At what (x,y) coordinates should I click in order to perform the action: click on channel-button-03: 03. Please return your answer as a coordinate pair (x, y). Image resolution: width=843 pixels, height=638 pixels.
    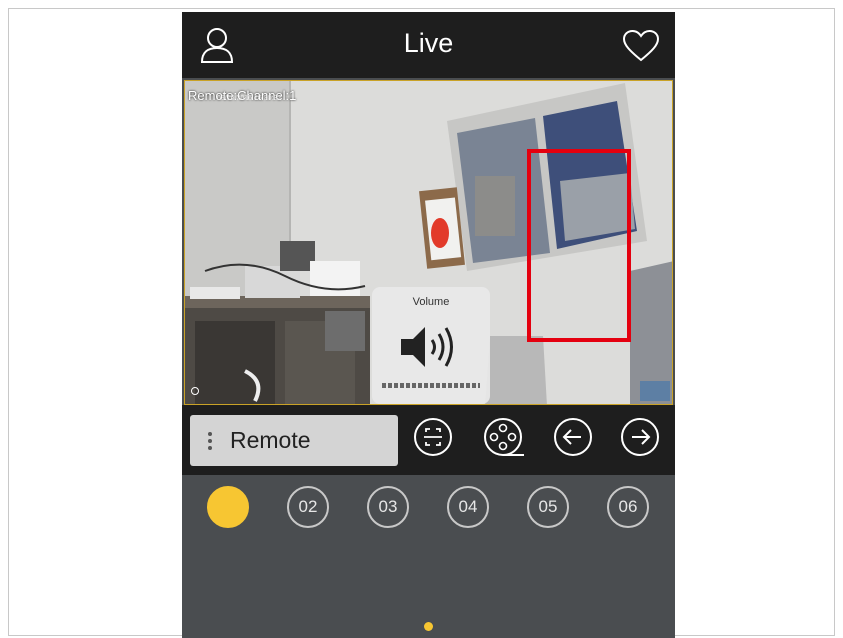
    Looking at the image, I should click on (388, 507).